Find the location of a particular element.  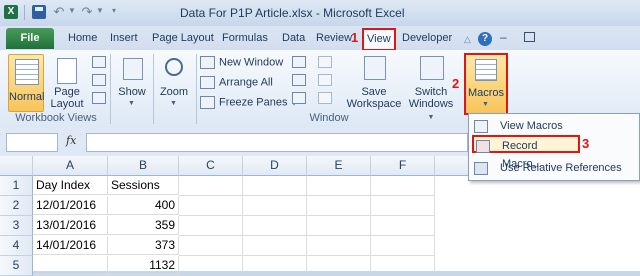

page-layout-view-button: Page Layout is located at coordinates (67, 82).